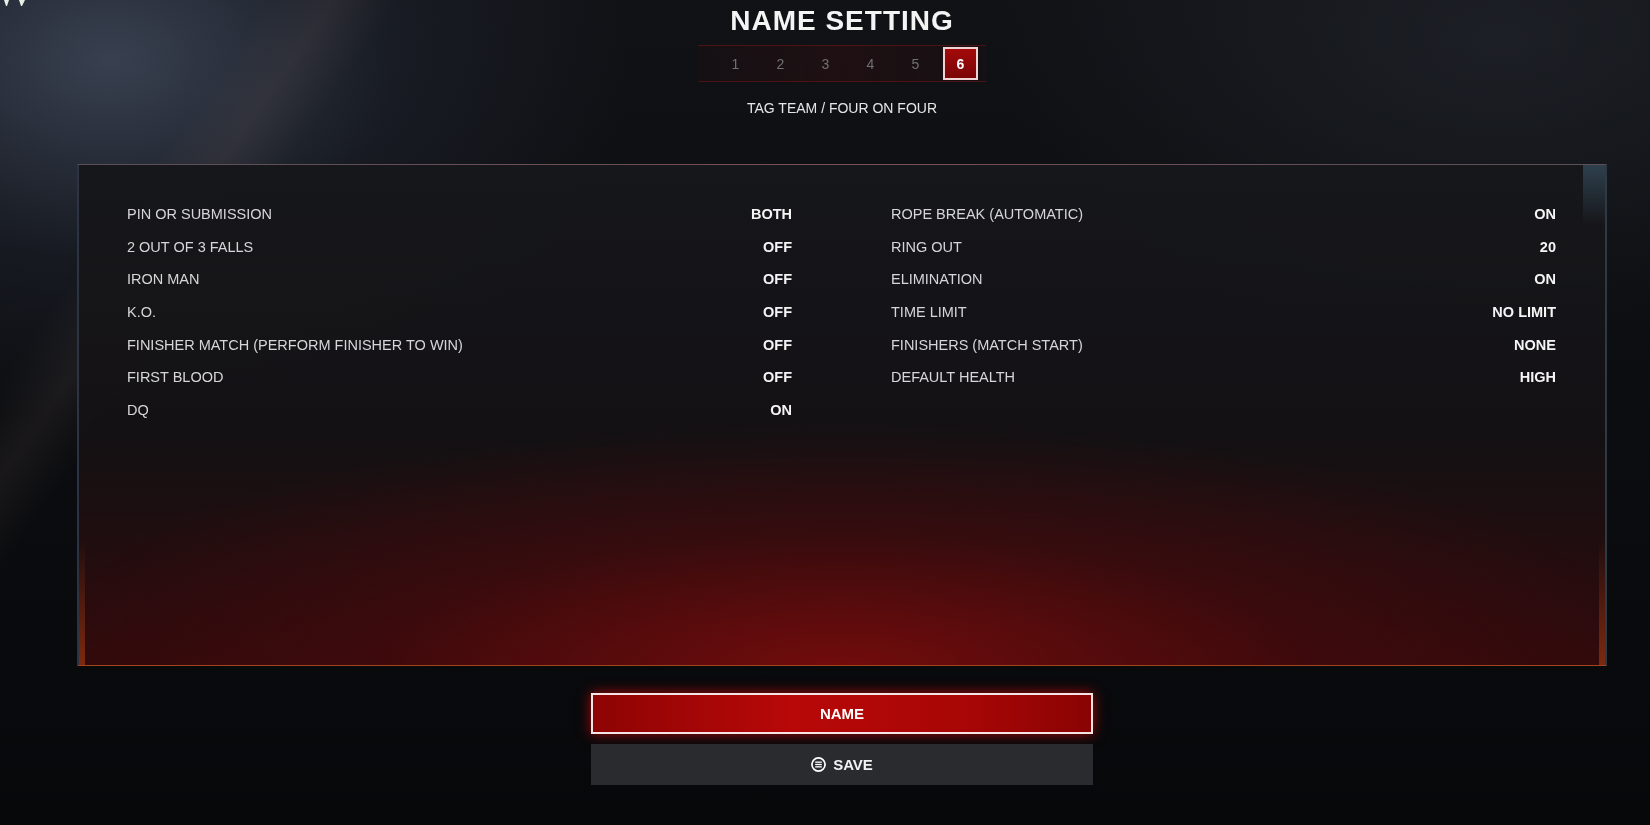  Describe the element at coordinates (200, 214) in the screenshot. I see `setting-label: PIN OR SUBMISSION` at that location.